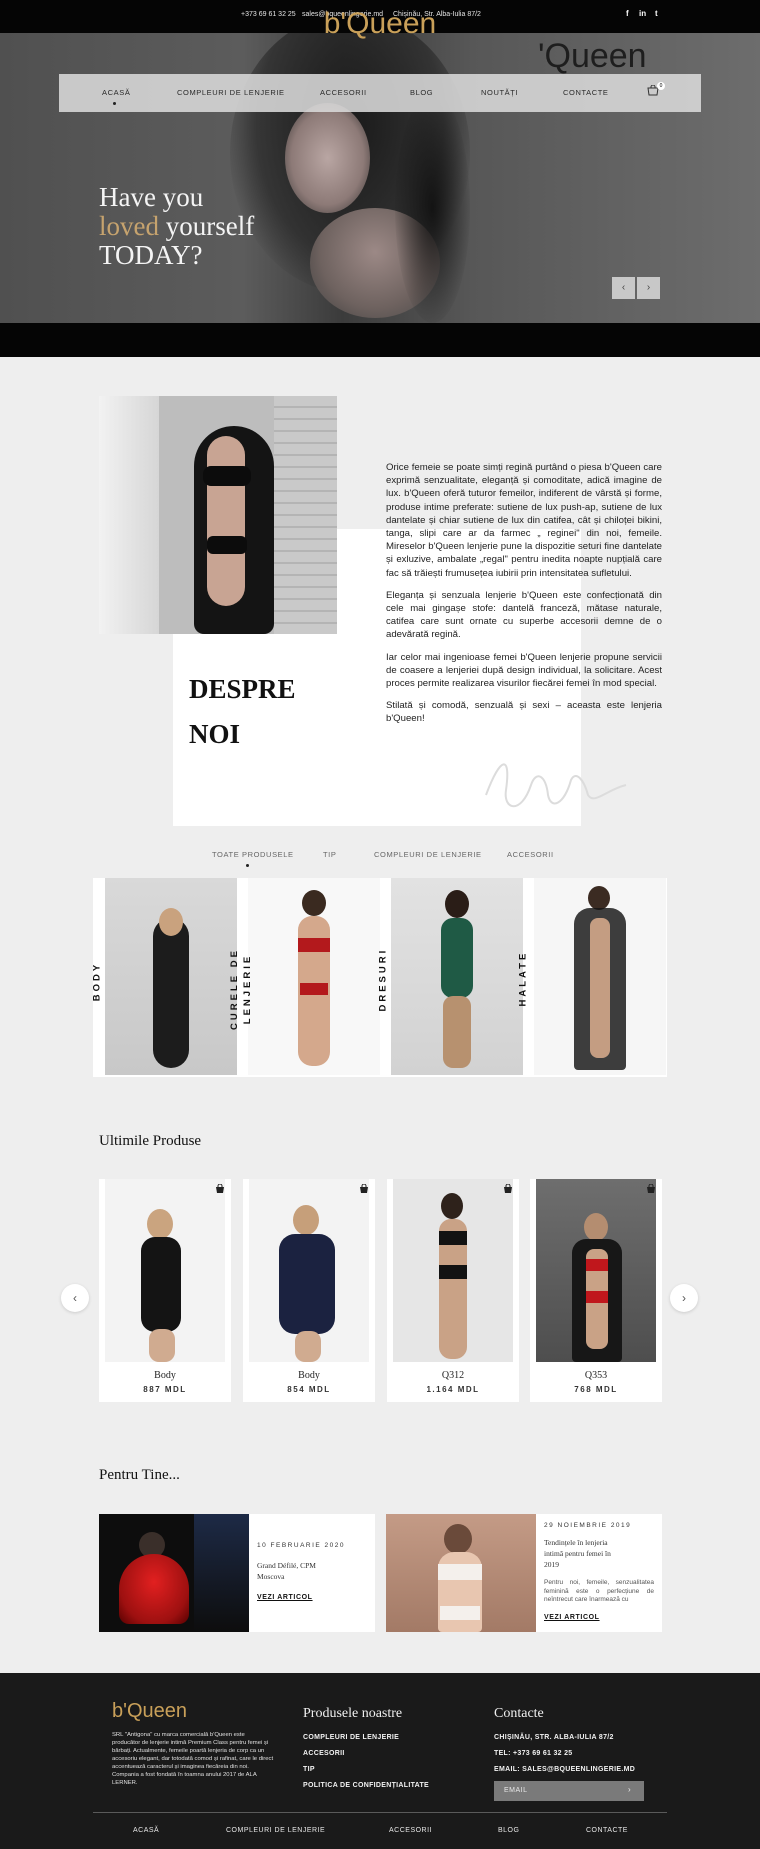  What do you see at coordinates (207, 226) in the screenshot?
I see `hero-headline-line2-rest: yourself` at bounding box center [207, 226].